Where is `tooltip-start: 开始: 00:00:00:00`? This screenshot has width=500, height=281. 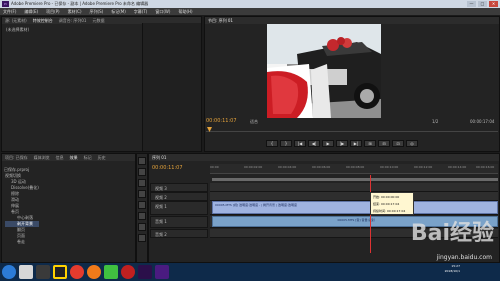
tooltip-start: 开始: 00:00:00:00 is located at coordinates (386, 197).